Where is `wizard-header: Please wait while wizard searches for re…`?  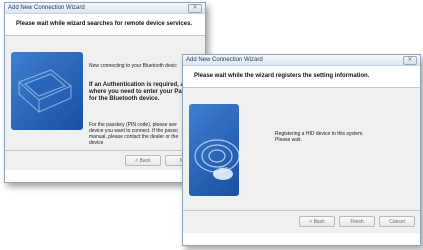
wizard-header: Please wait while wizard searches for re… is located at coordinates (105, 25).